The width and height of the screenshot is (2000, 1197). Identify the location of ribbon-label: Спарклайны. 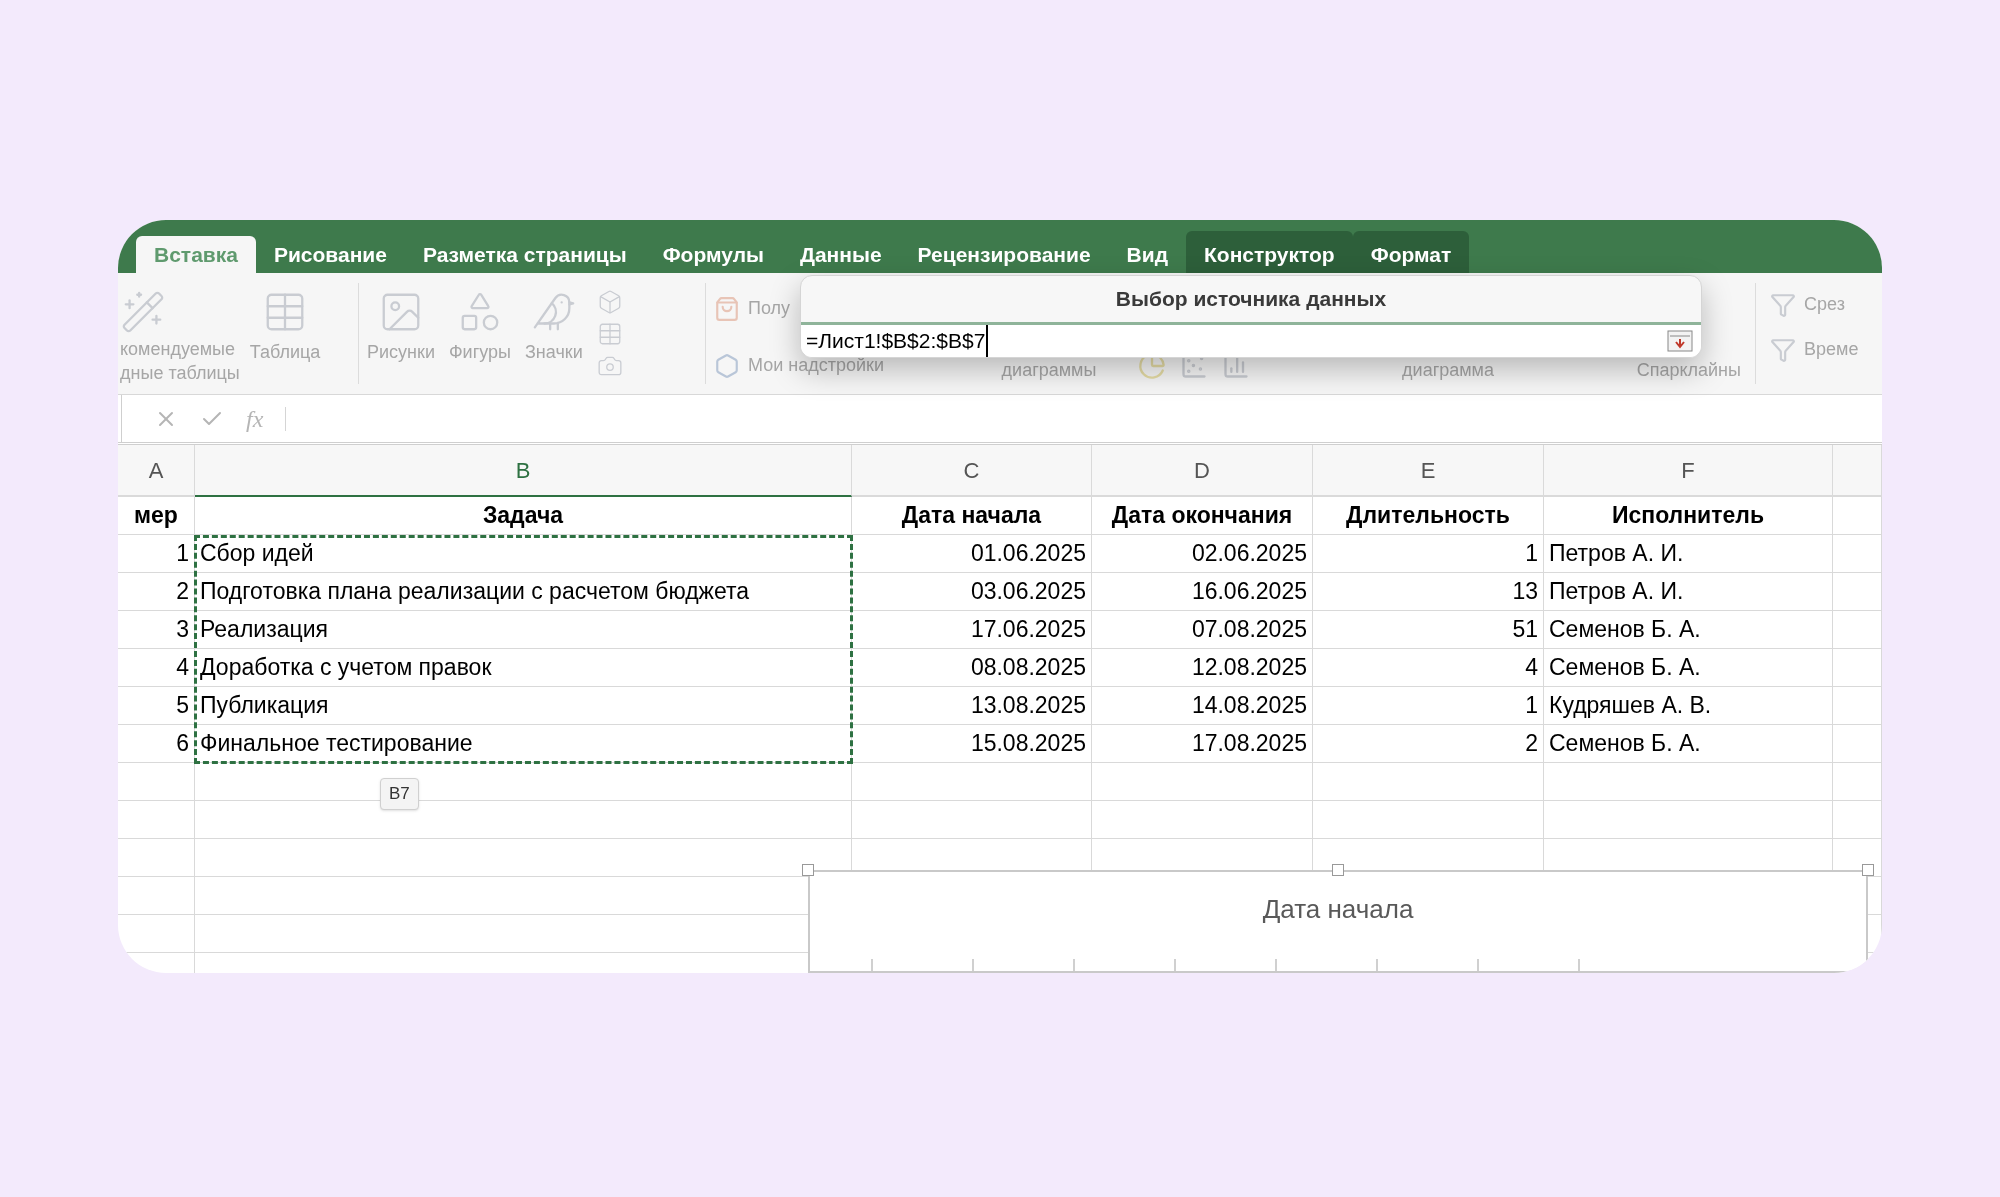
(1688, 370).